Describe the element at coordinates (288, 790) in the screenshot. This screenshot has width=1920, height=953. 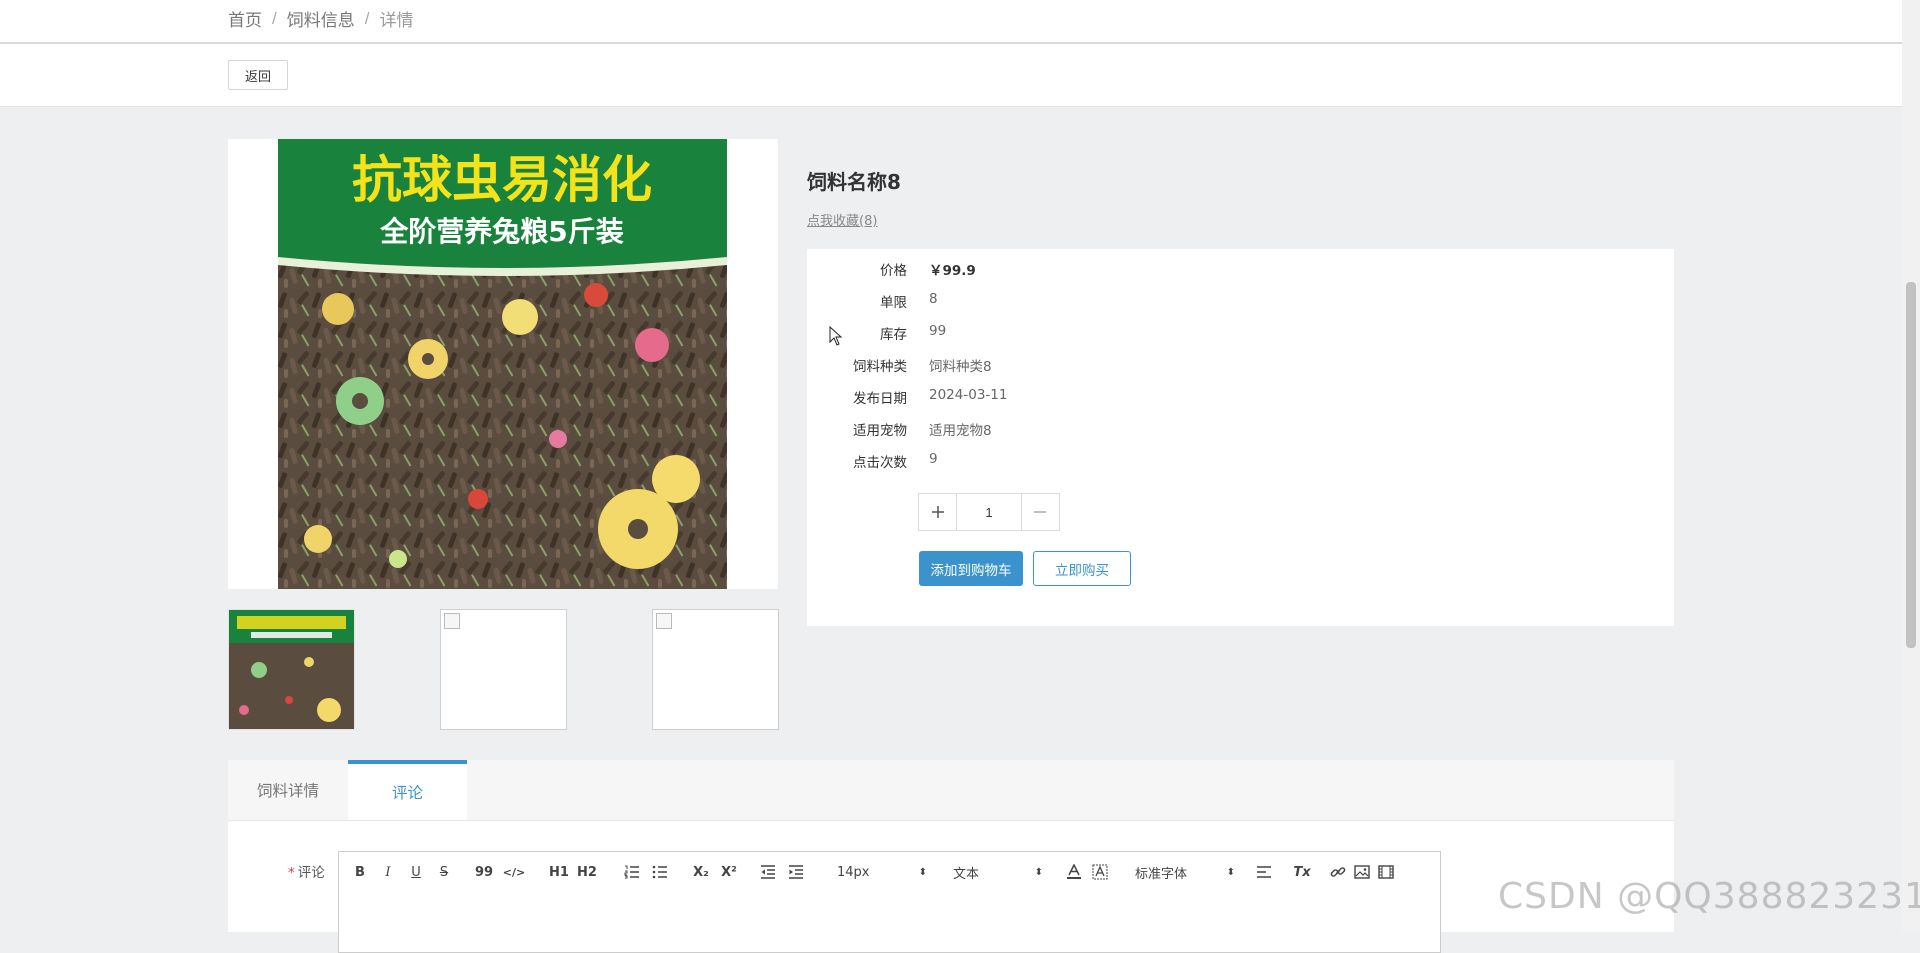
I see `tab-feed-details: 饲料详情` at that location.